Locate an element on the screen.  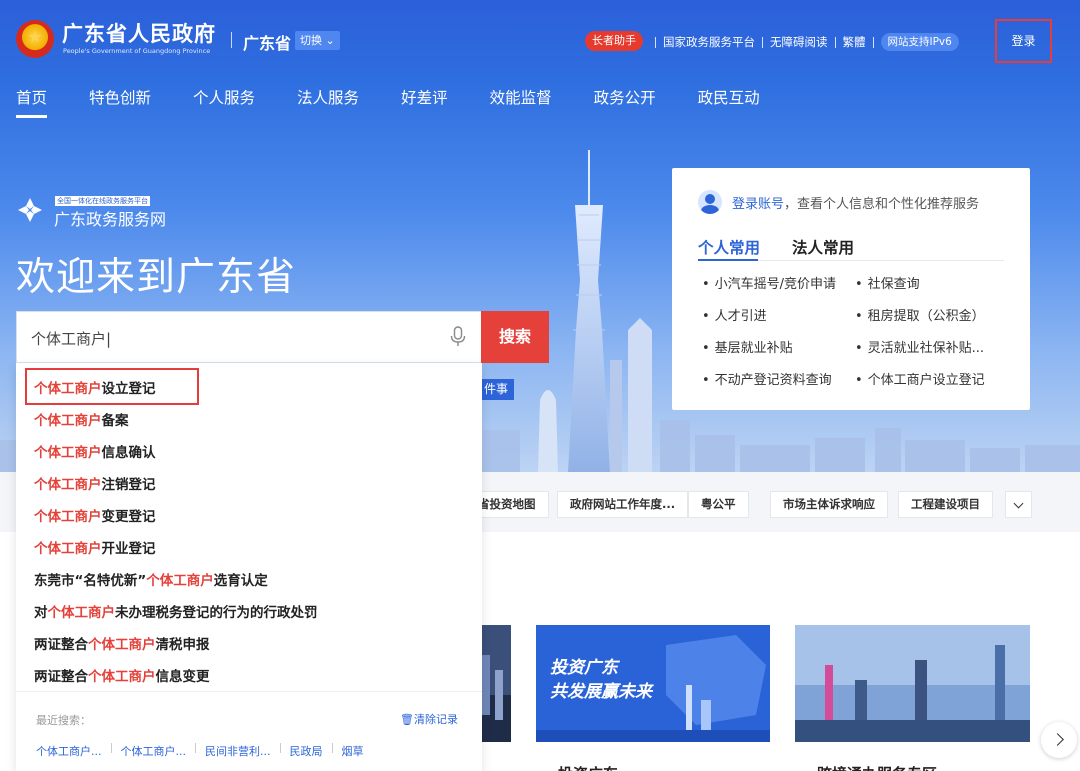
quick-link-market-appeal: 市场主体诉求响应 is located at coordinates (829, 504).